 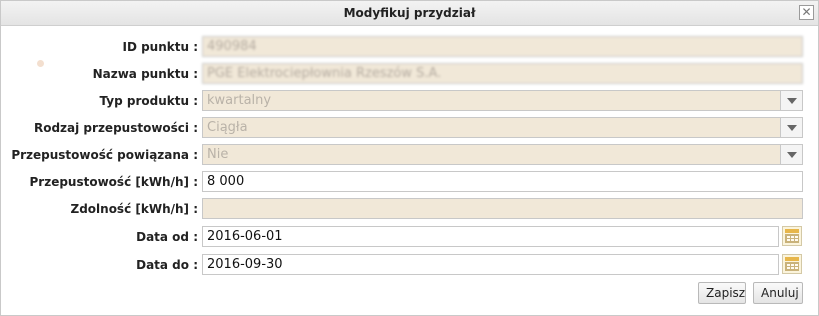 I want to click on row-rodzaj-przepustowosci: Rodzaj przepustowości : Ciągła, so click(x=409, y=128).